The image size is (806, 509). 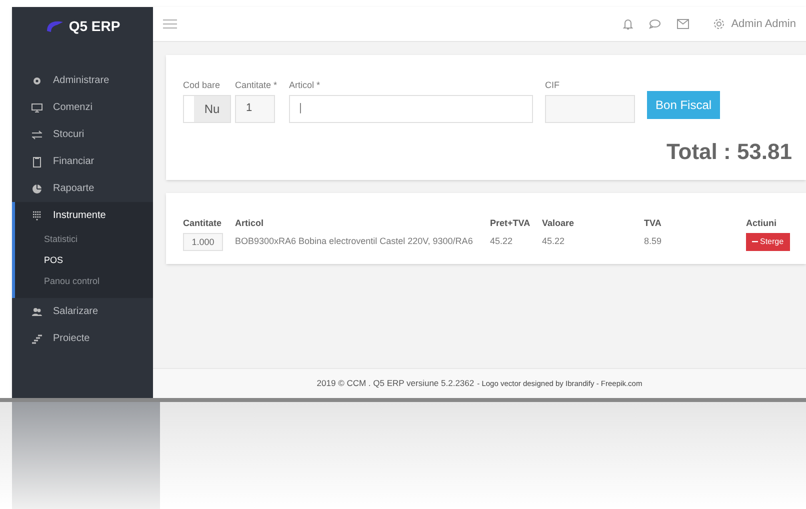 I want to click on chat-icon, so click(x=655, y=24).